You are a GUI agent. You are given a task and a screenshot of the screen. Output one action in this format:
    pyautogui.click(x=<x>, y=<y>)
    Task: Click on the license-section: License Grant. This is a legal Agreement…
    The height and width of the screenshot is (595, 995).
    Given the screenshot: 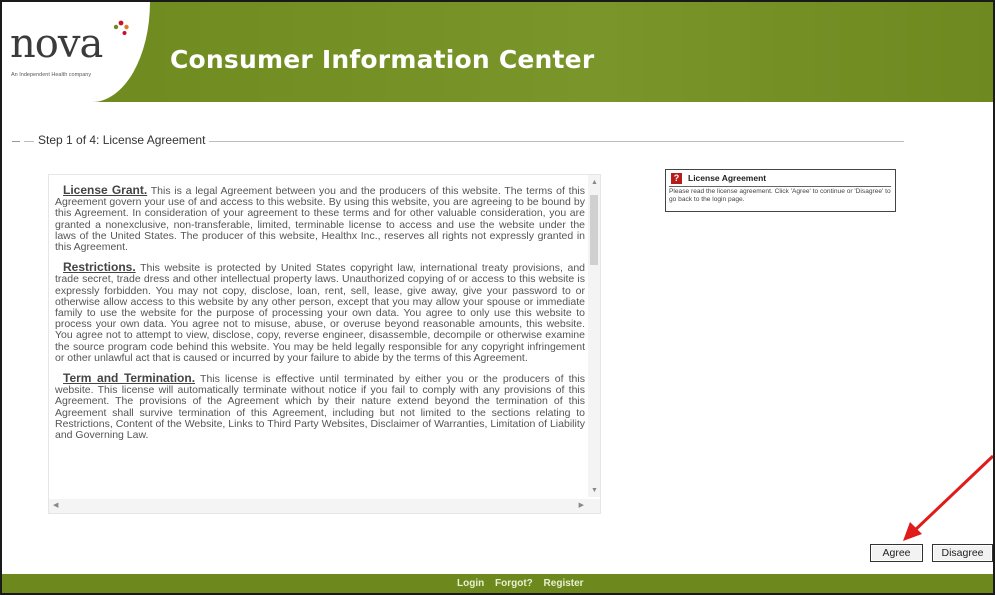 What is the action you would take?
    pyautogui.click(x=320, y=218)
    